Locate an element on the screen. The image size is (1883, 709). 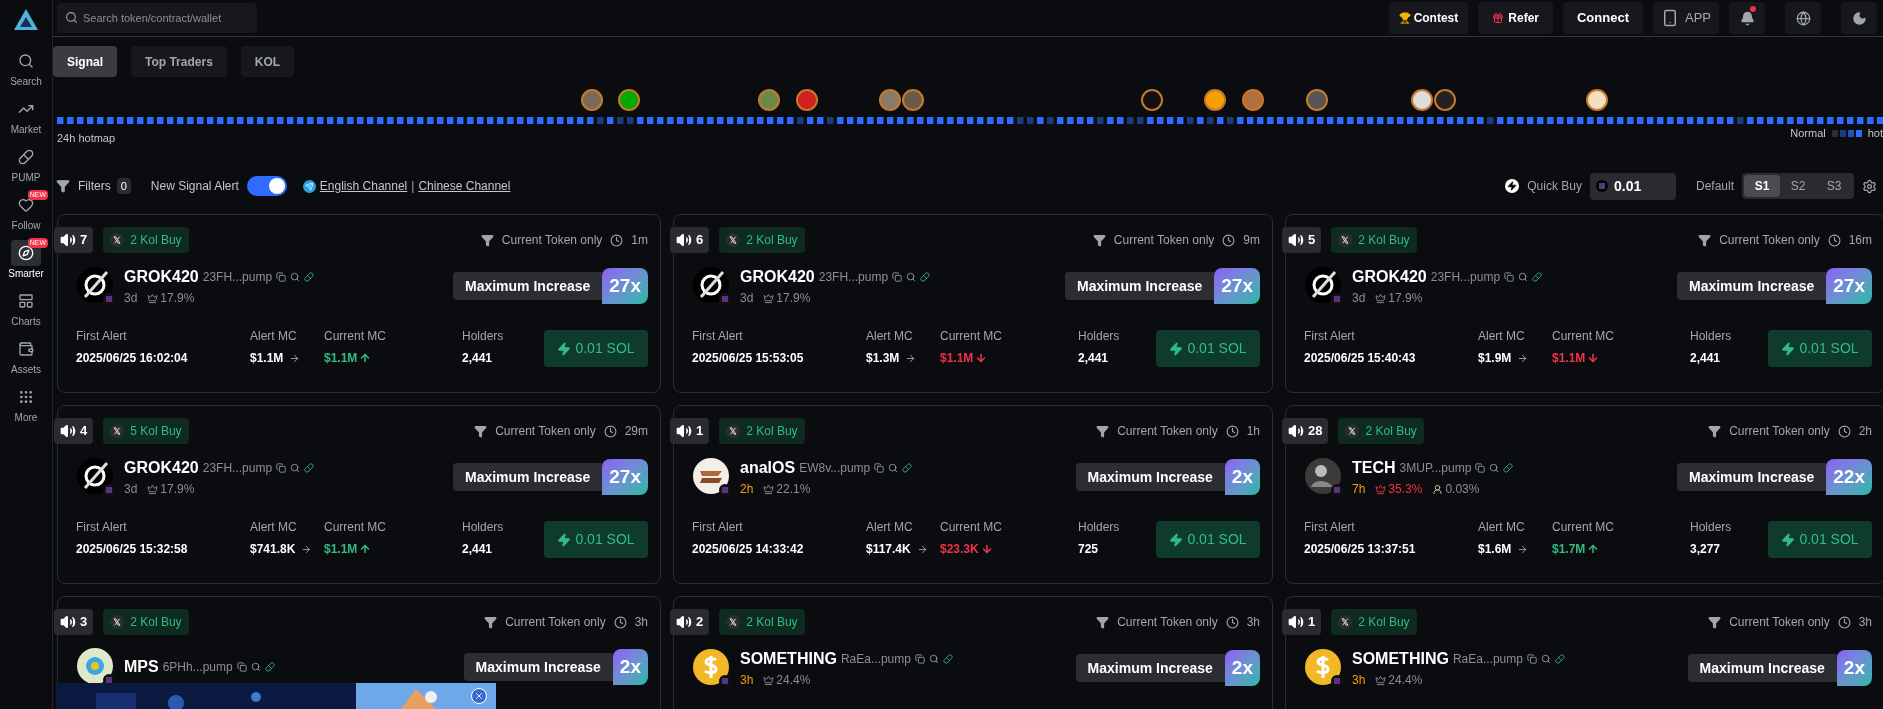
first-alert-time: 2025/06/25 15:40:43 is located at coordinates (1360, 358).